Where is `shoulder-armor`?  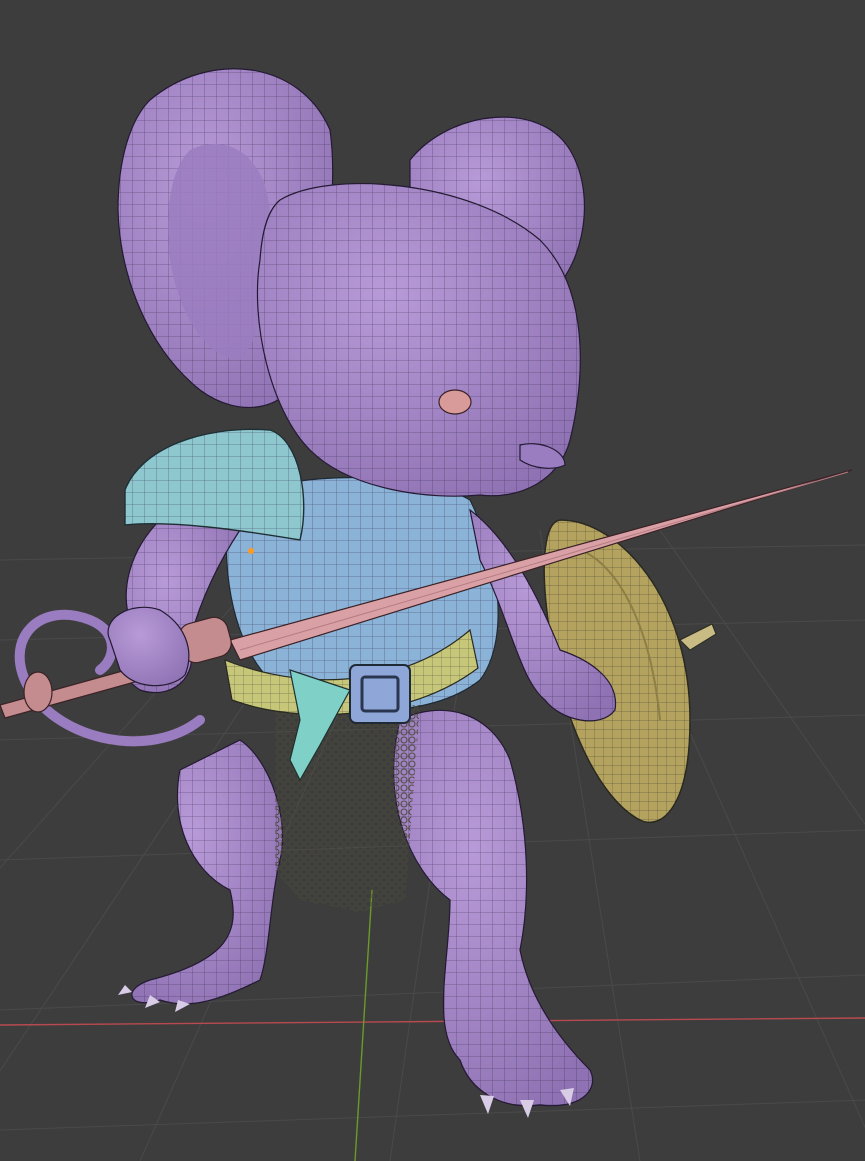
shoulder-armor is located at coordinates (214, 484).